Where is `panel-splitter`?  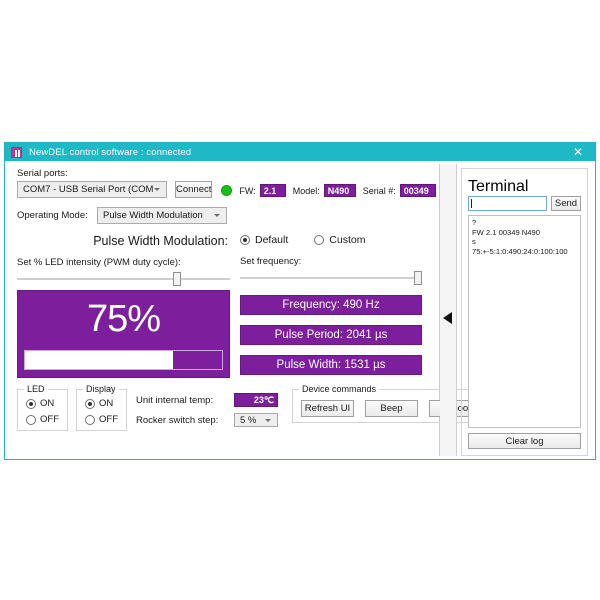 panel-splitter is located at coordinates (448, 310).